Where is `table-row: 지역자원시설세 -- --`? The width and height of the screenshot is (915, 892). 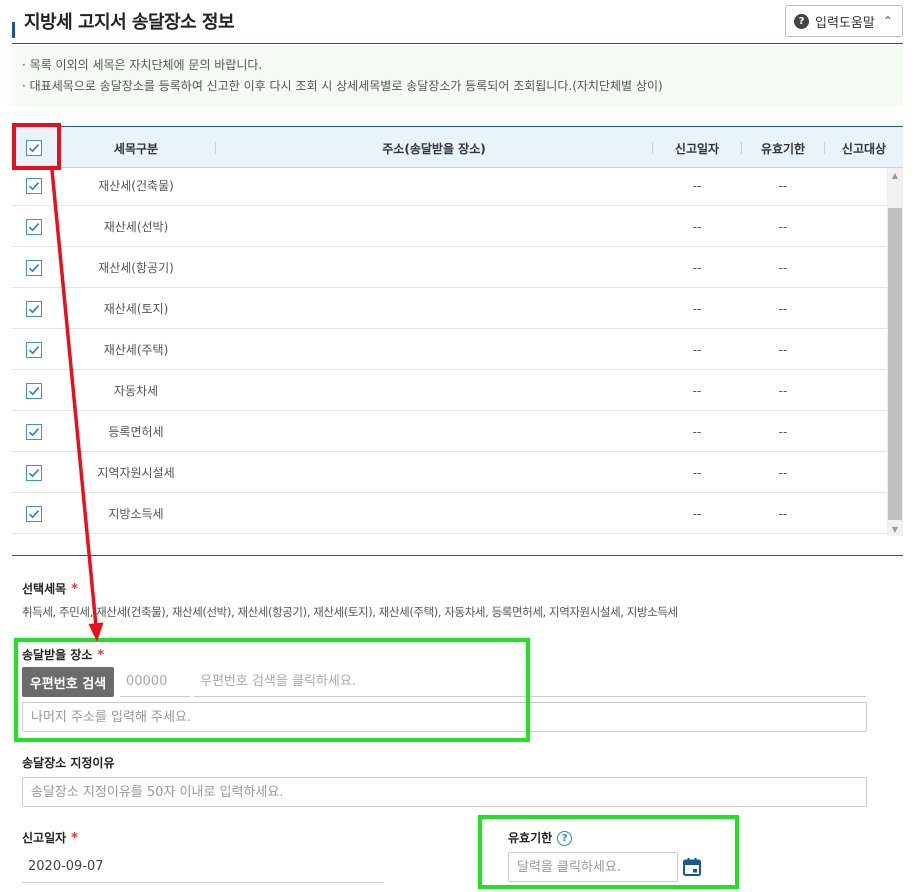 table-row: 지역자원시설세 -- -- is located at coordinates (449, 472).